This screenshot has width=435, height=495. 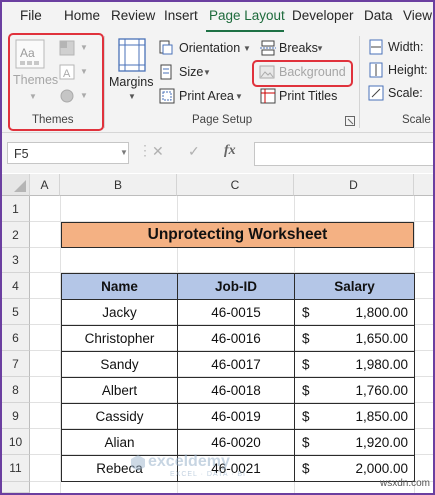 What do you see at coordinates (16, 260) in the screenshot?
I see `row-header-3: 3` at bounding box center [16, 260].